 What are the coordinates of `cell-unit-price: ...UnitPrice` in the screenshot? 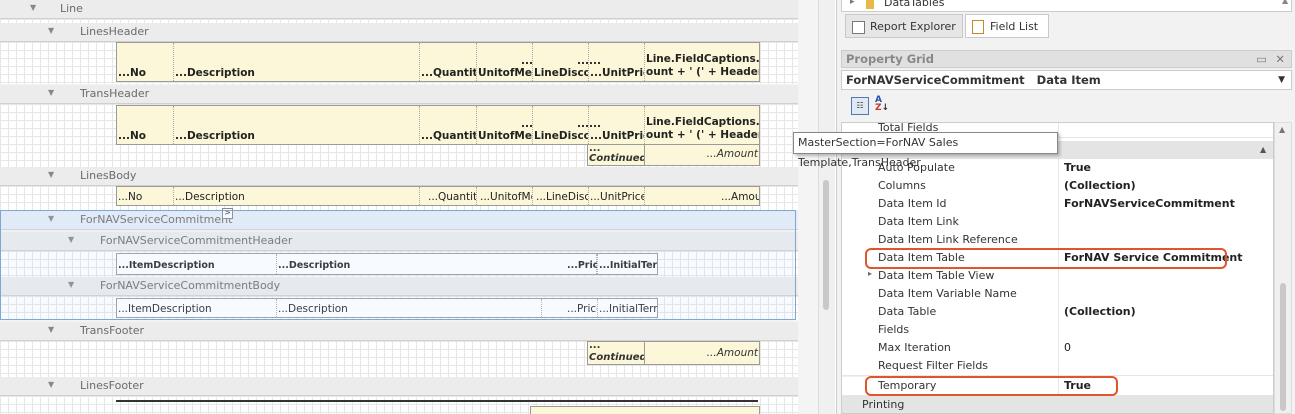 It's located at (617, 196).